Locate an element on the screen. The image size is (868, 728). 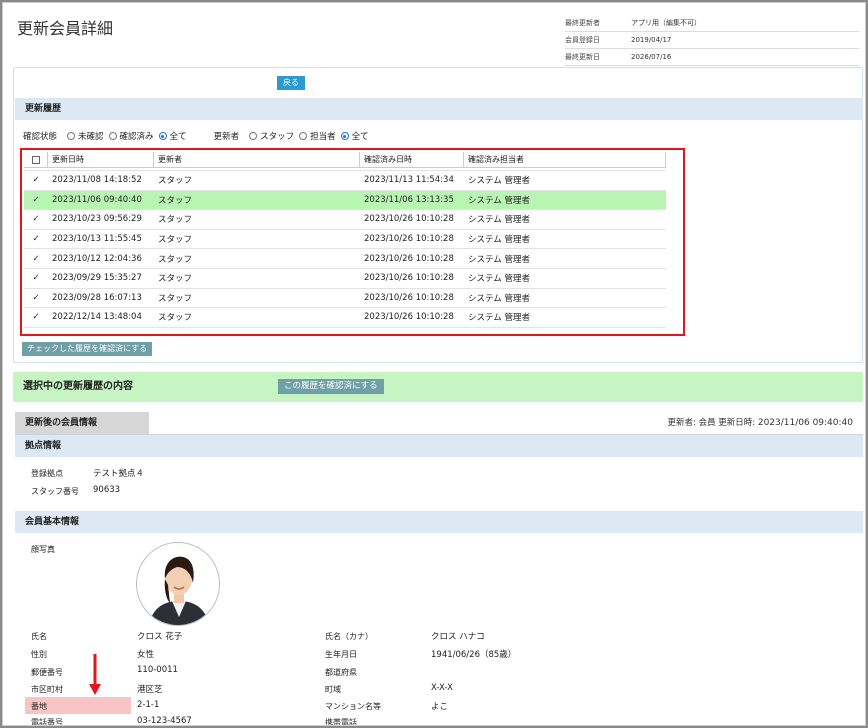
tab-updated-member-info: 更新後の会員情報 is located at coordinates (82, 423).